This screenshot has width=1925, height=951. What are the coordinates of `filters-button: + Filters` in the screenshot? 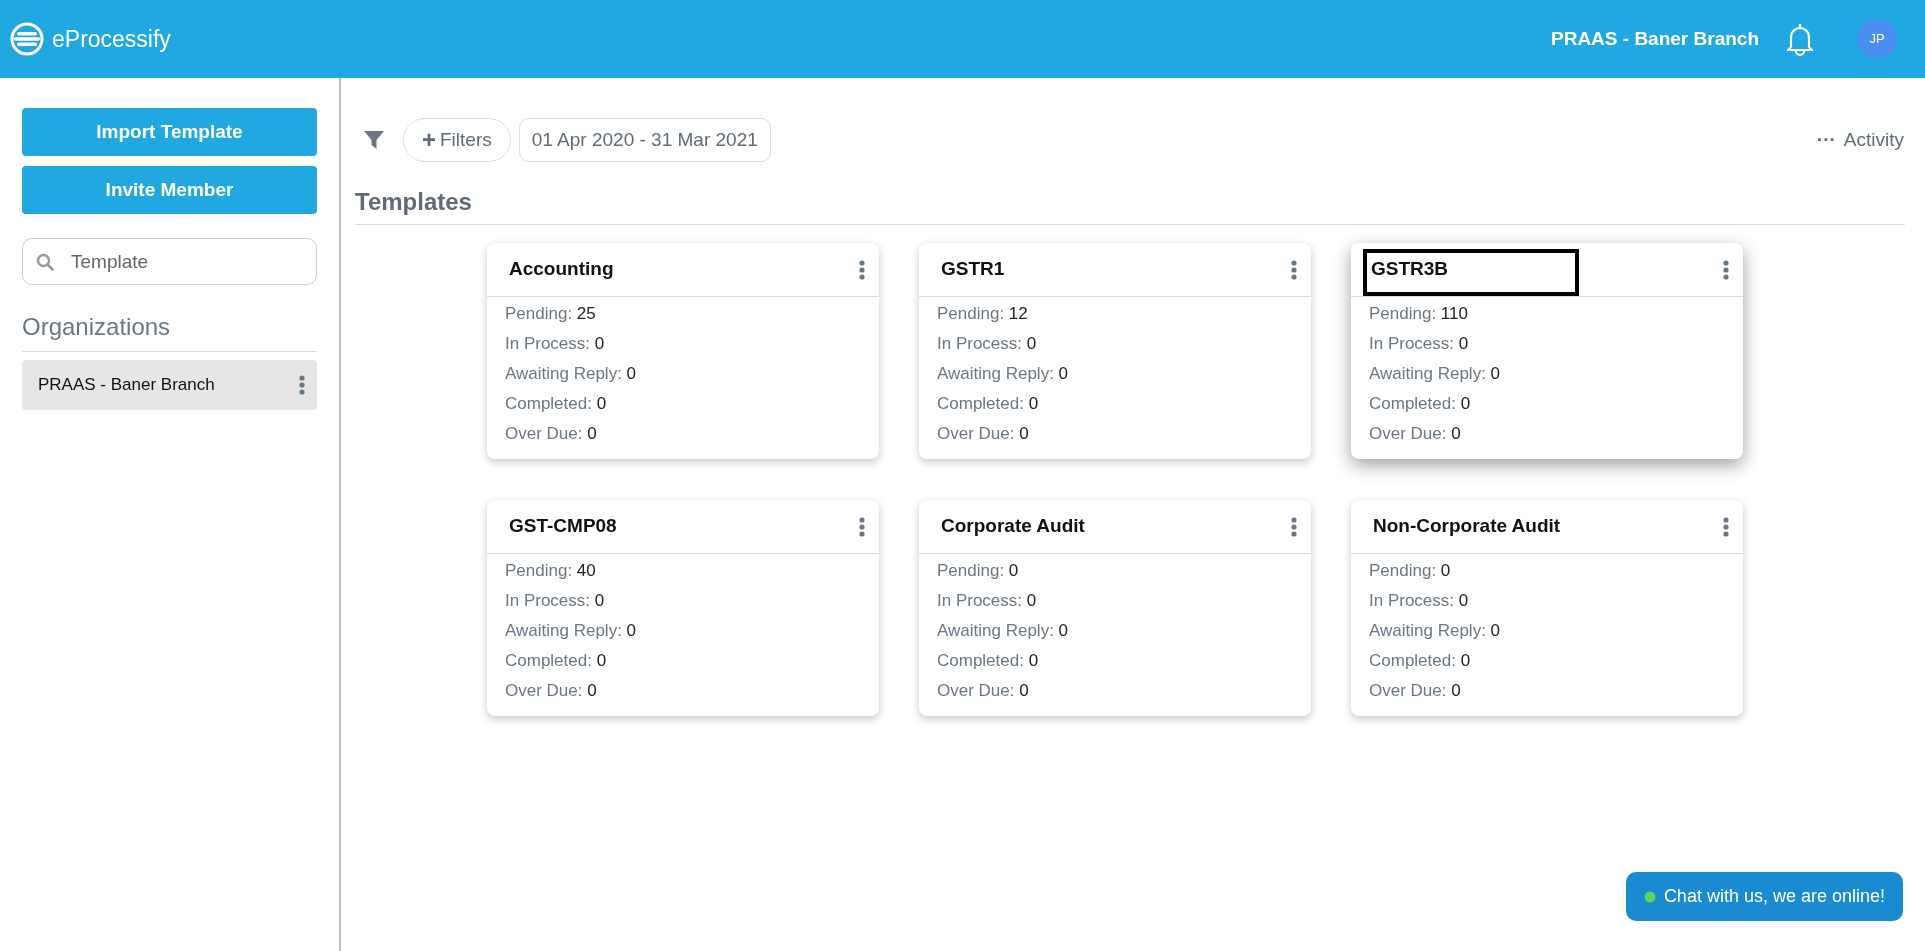 It's located at (457, 140).